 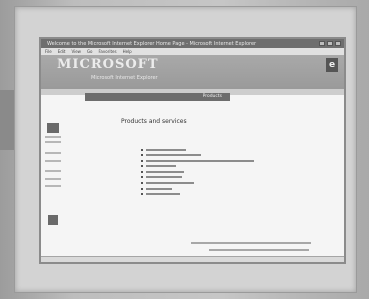 What do you see at coordinates (53, 128) in the screenshot?
I see `sidebar-product-icon` at bounding box center [53, 128].